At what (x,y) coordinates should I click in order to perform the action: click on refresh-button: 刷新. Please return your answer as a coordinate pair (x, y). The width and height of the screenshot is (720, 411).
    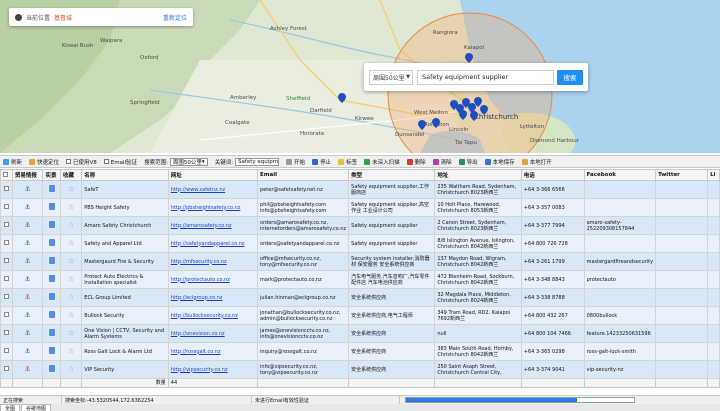
    Looking at the image, I should click on (12, 162).